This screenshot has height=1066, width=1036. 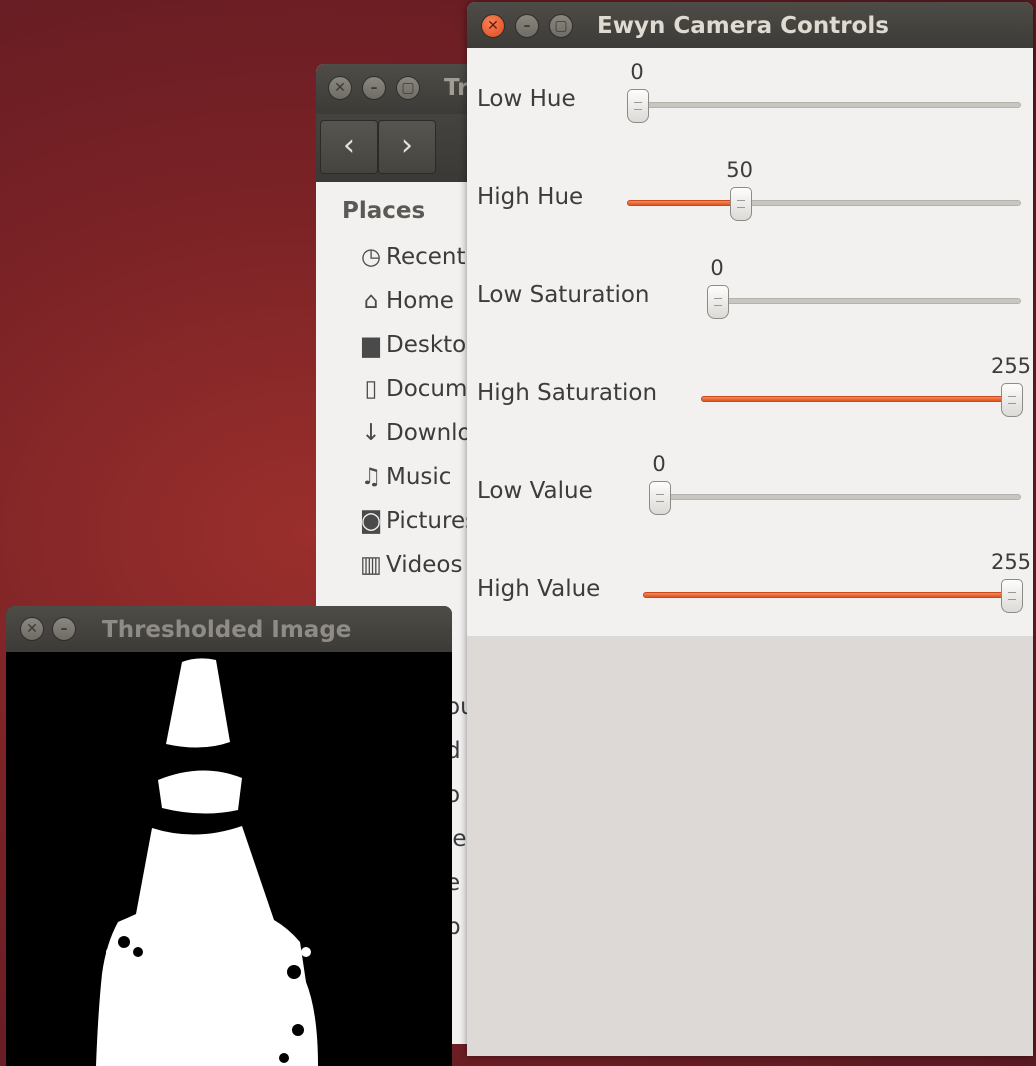 I want to click on low-hue-slider, so click(x=824, y=106).